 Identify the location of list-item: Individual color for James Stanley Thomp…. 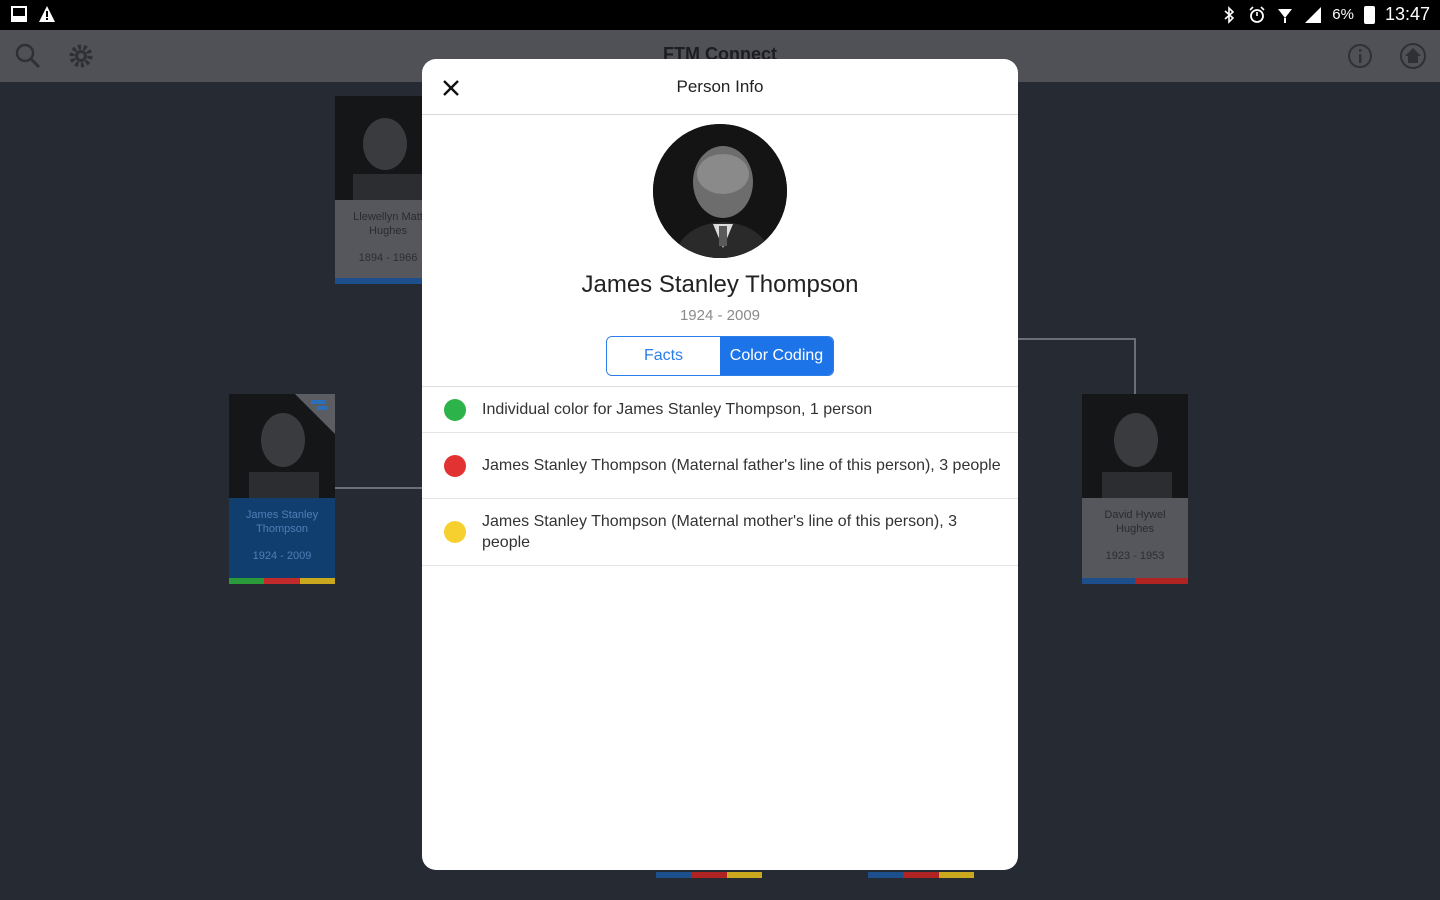
(720, 410).